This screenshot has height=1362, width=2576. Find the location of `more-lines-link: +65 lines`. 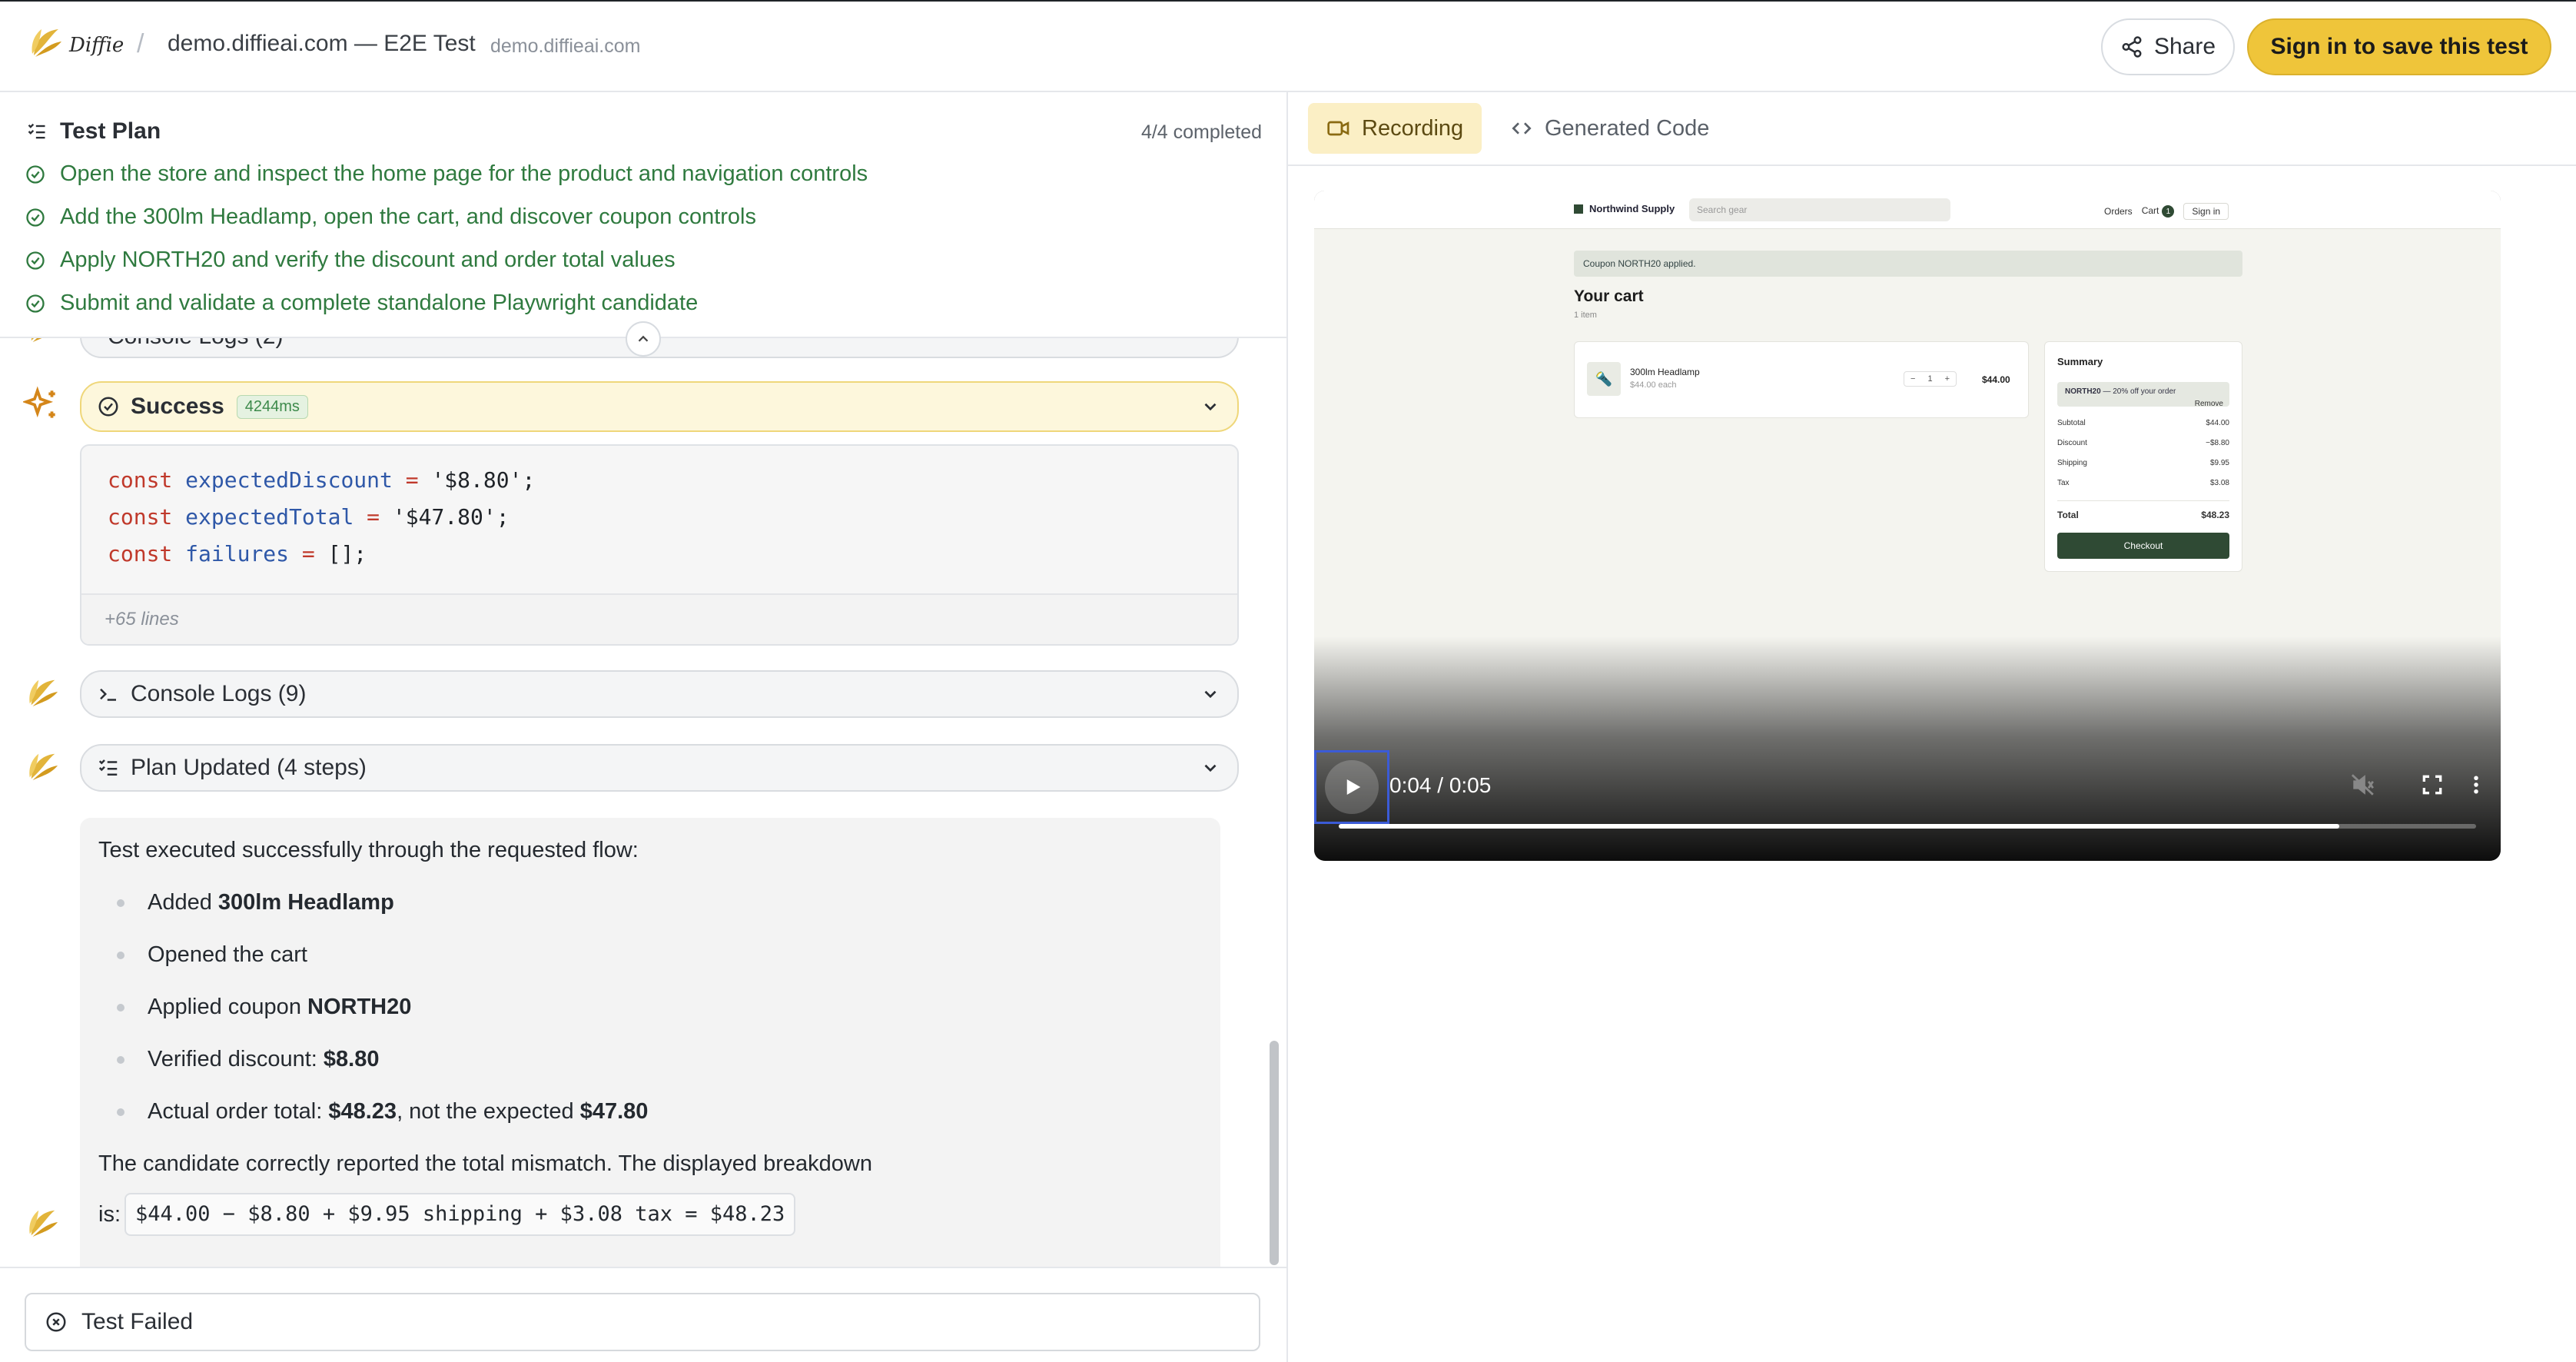

more-lines-link: +65 lines is located at coordinates (659, 618).